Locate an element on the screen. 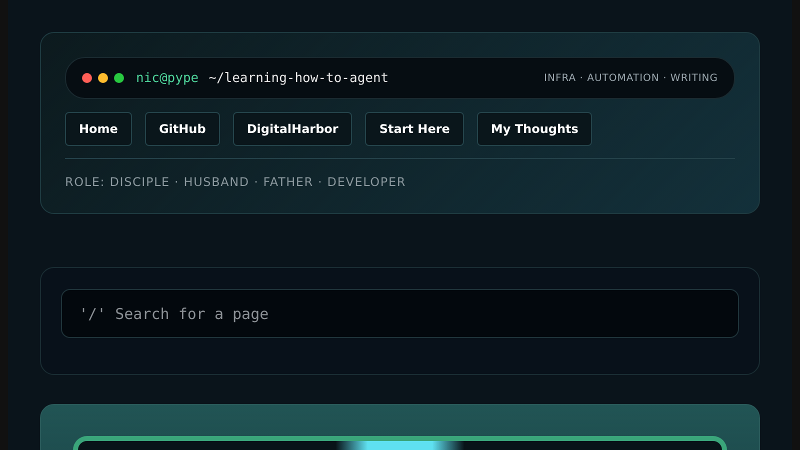 The image size is (800, 450). nav-button: GitHub is located at coordinates (182, 129).